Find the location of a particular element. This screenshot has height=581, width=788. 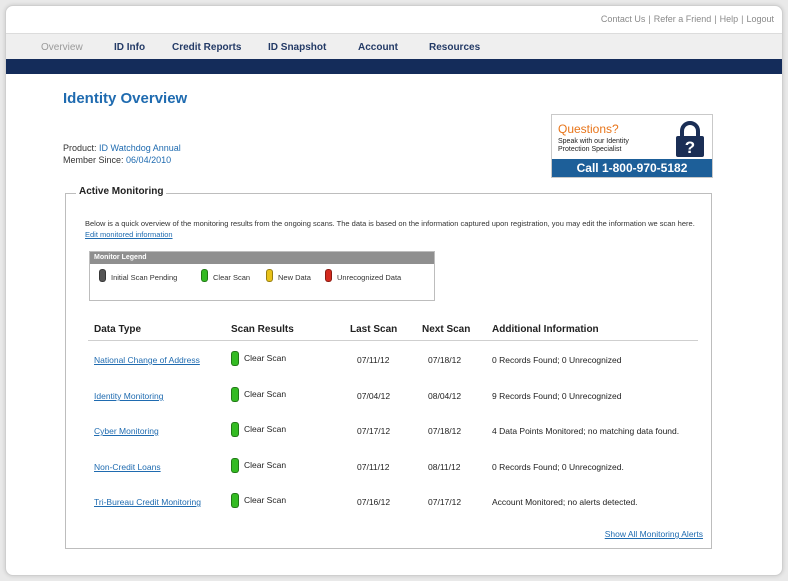

call-phone-button: Call 1-800-970-5182 is located at coordinates (632, 168).